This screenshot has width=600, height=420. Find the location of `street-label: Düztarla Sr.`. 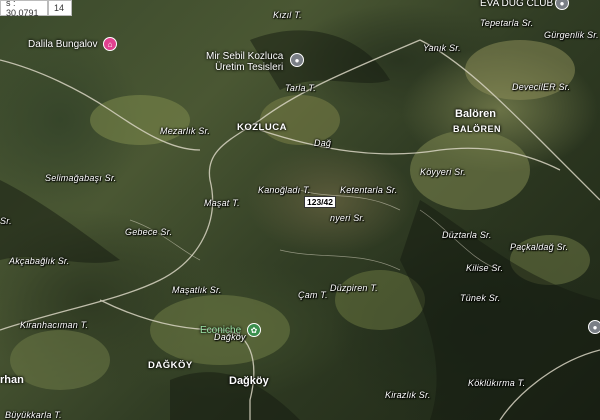

street-label: Düztarla Sr. is located at coordinates (467, 235).